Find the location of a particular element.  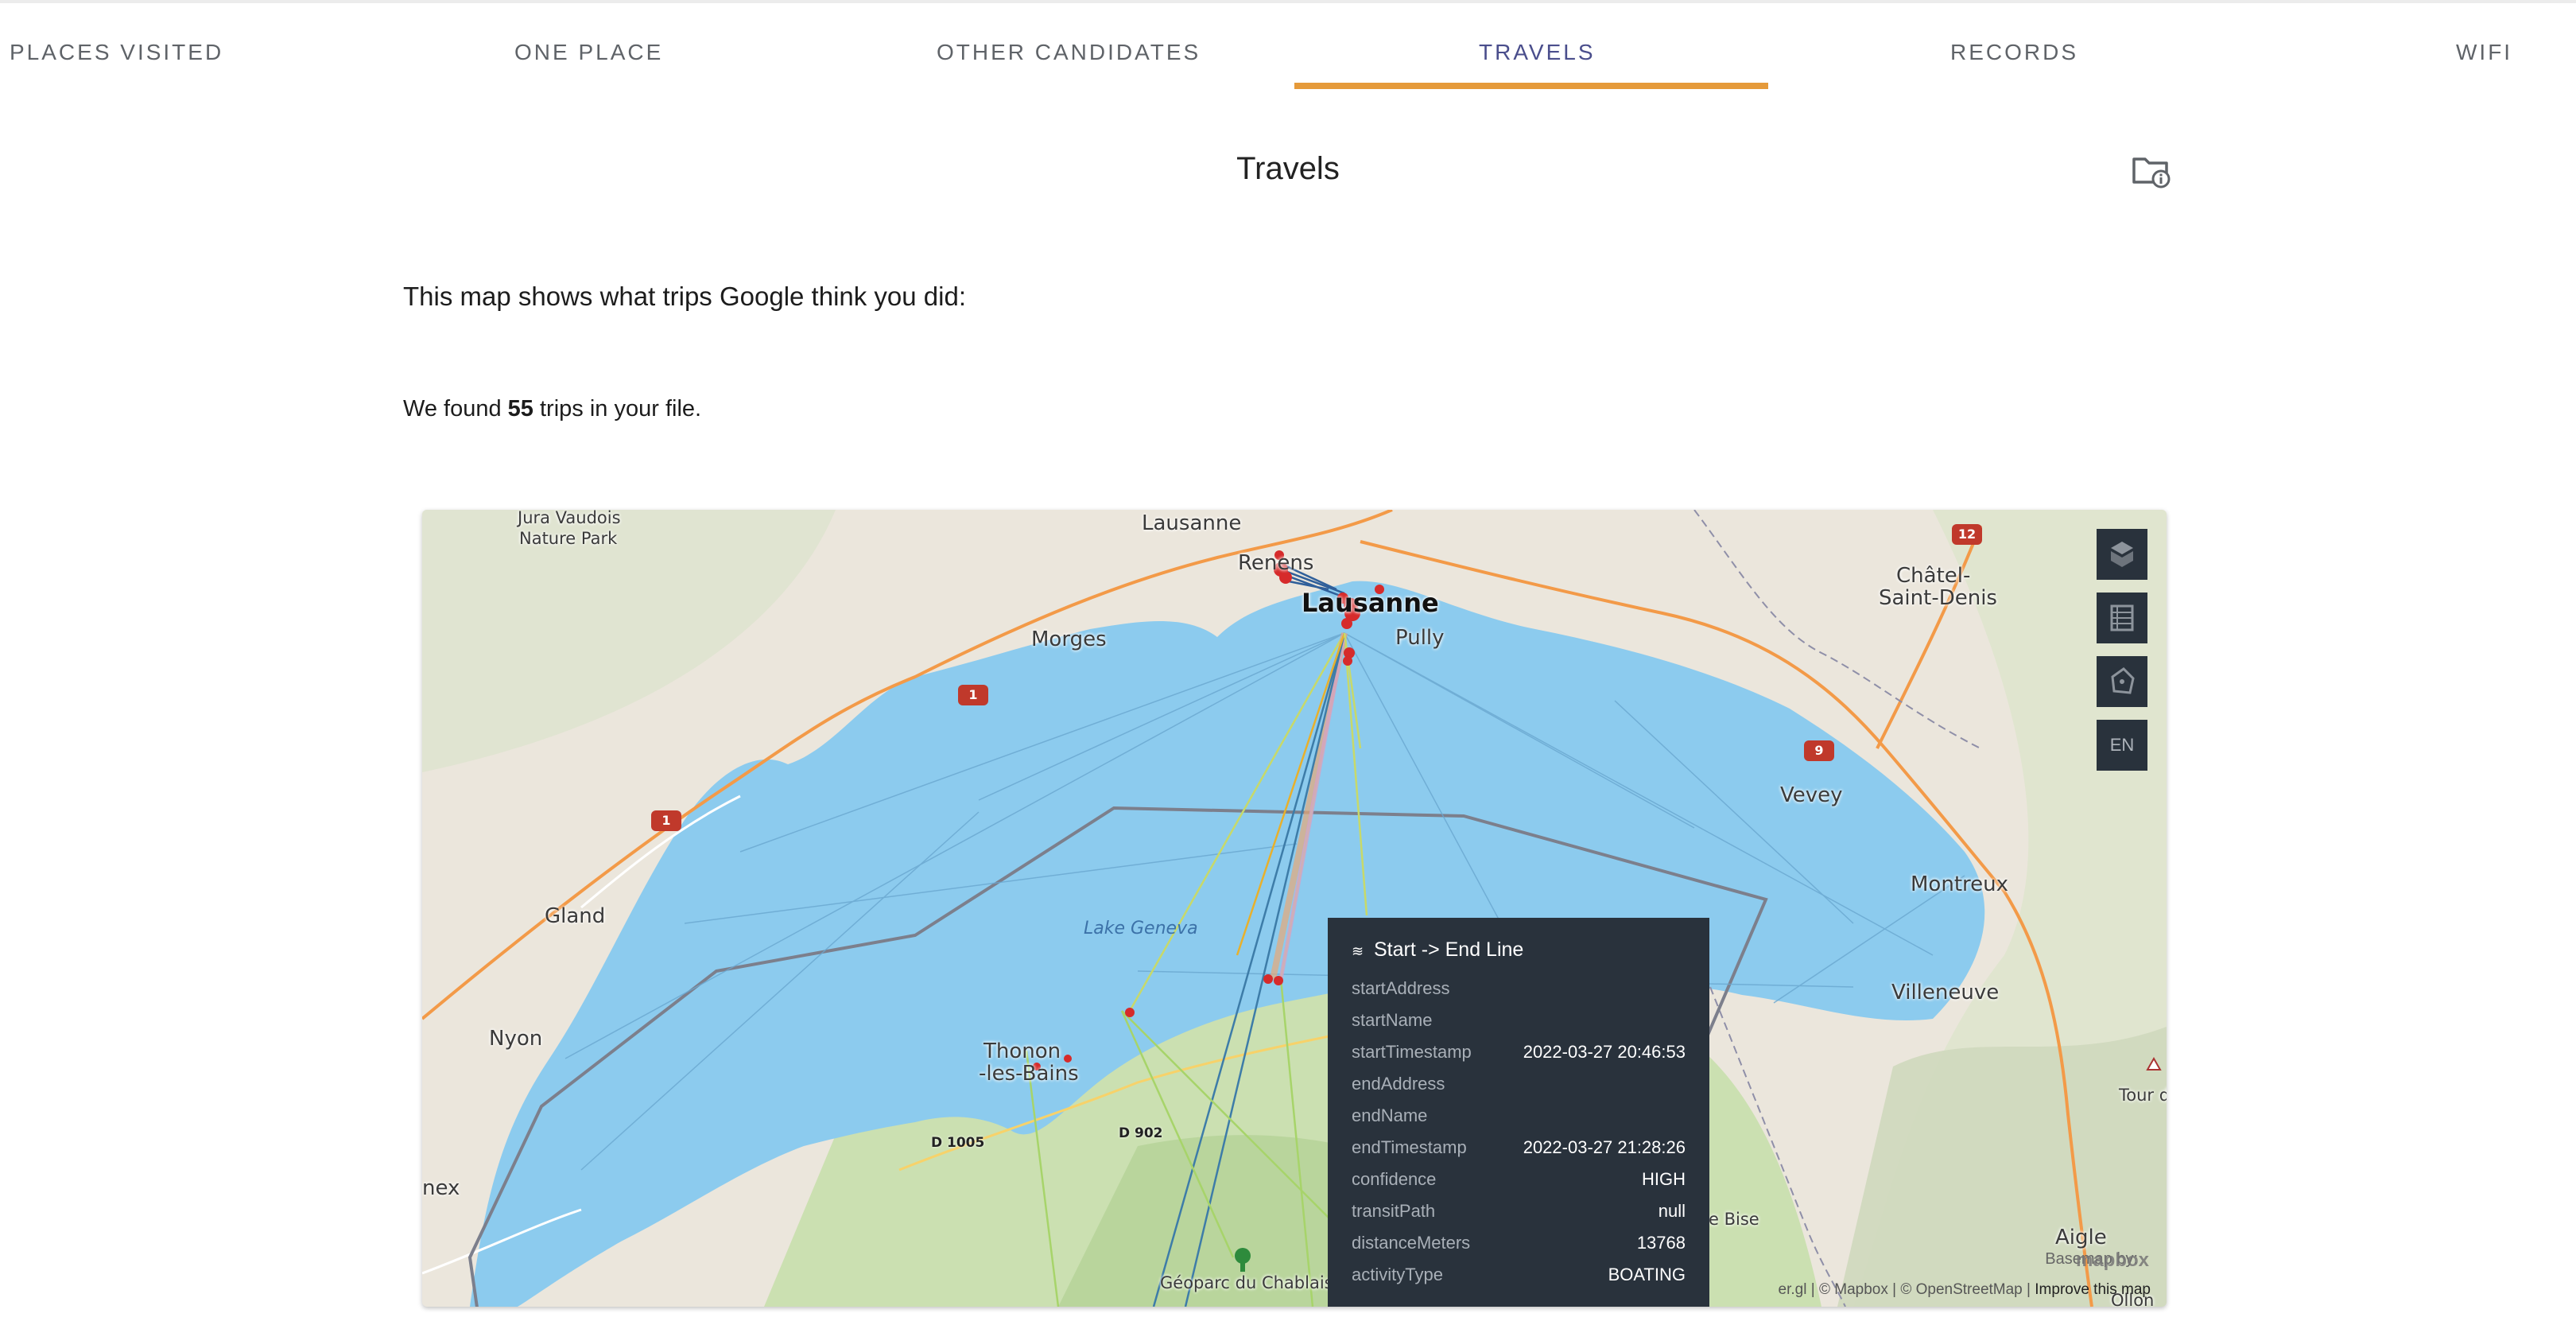

trip-count: 55 is located at coordinates (520, 409).